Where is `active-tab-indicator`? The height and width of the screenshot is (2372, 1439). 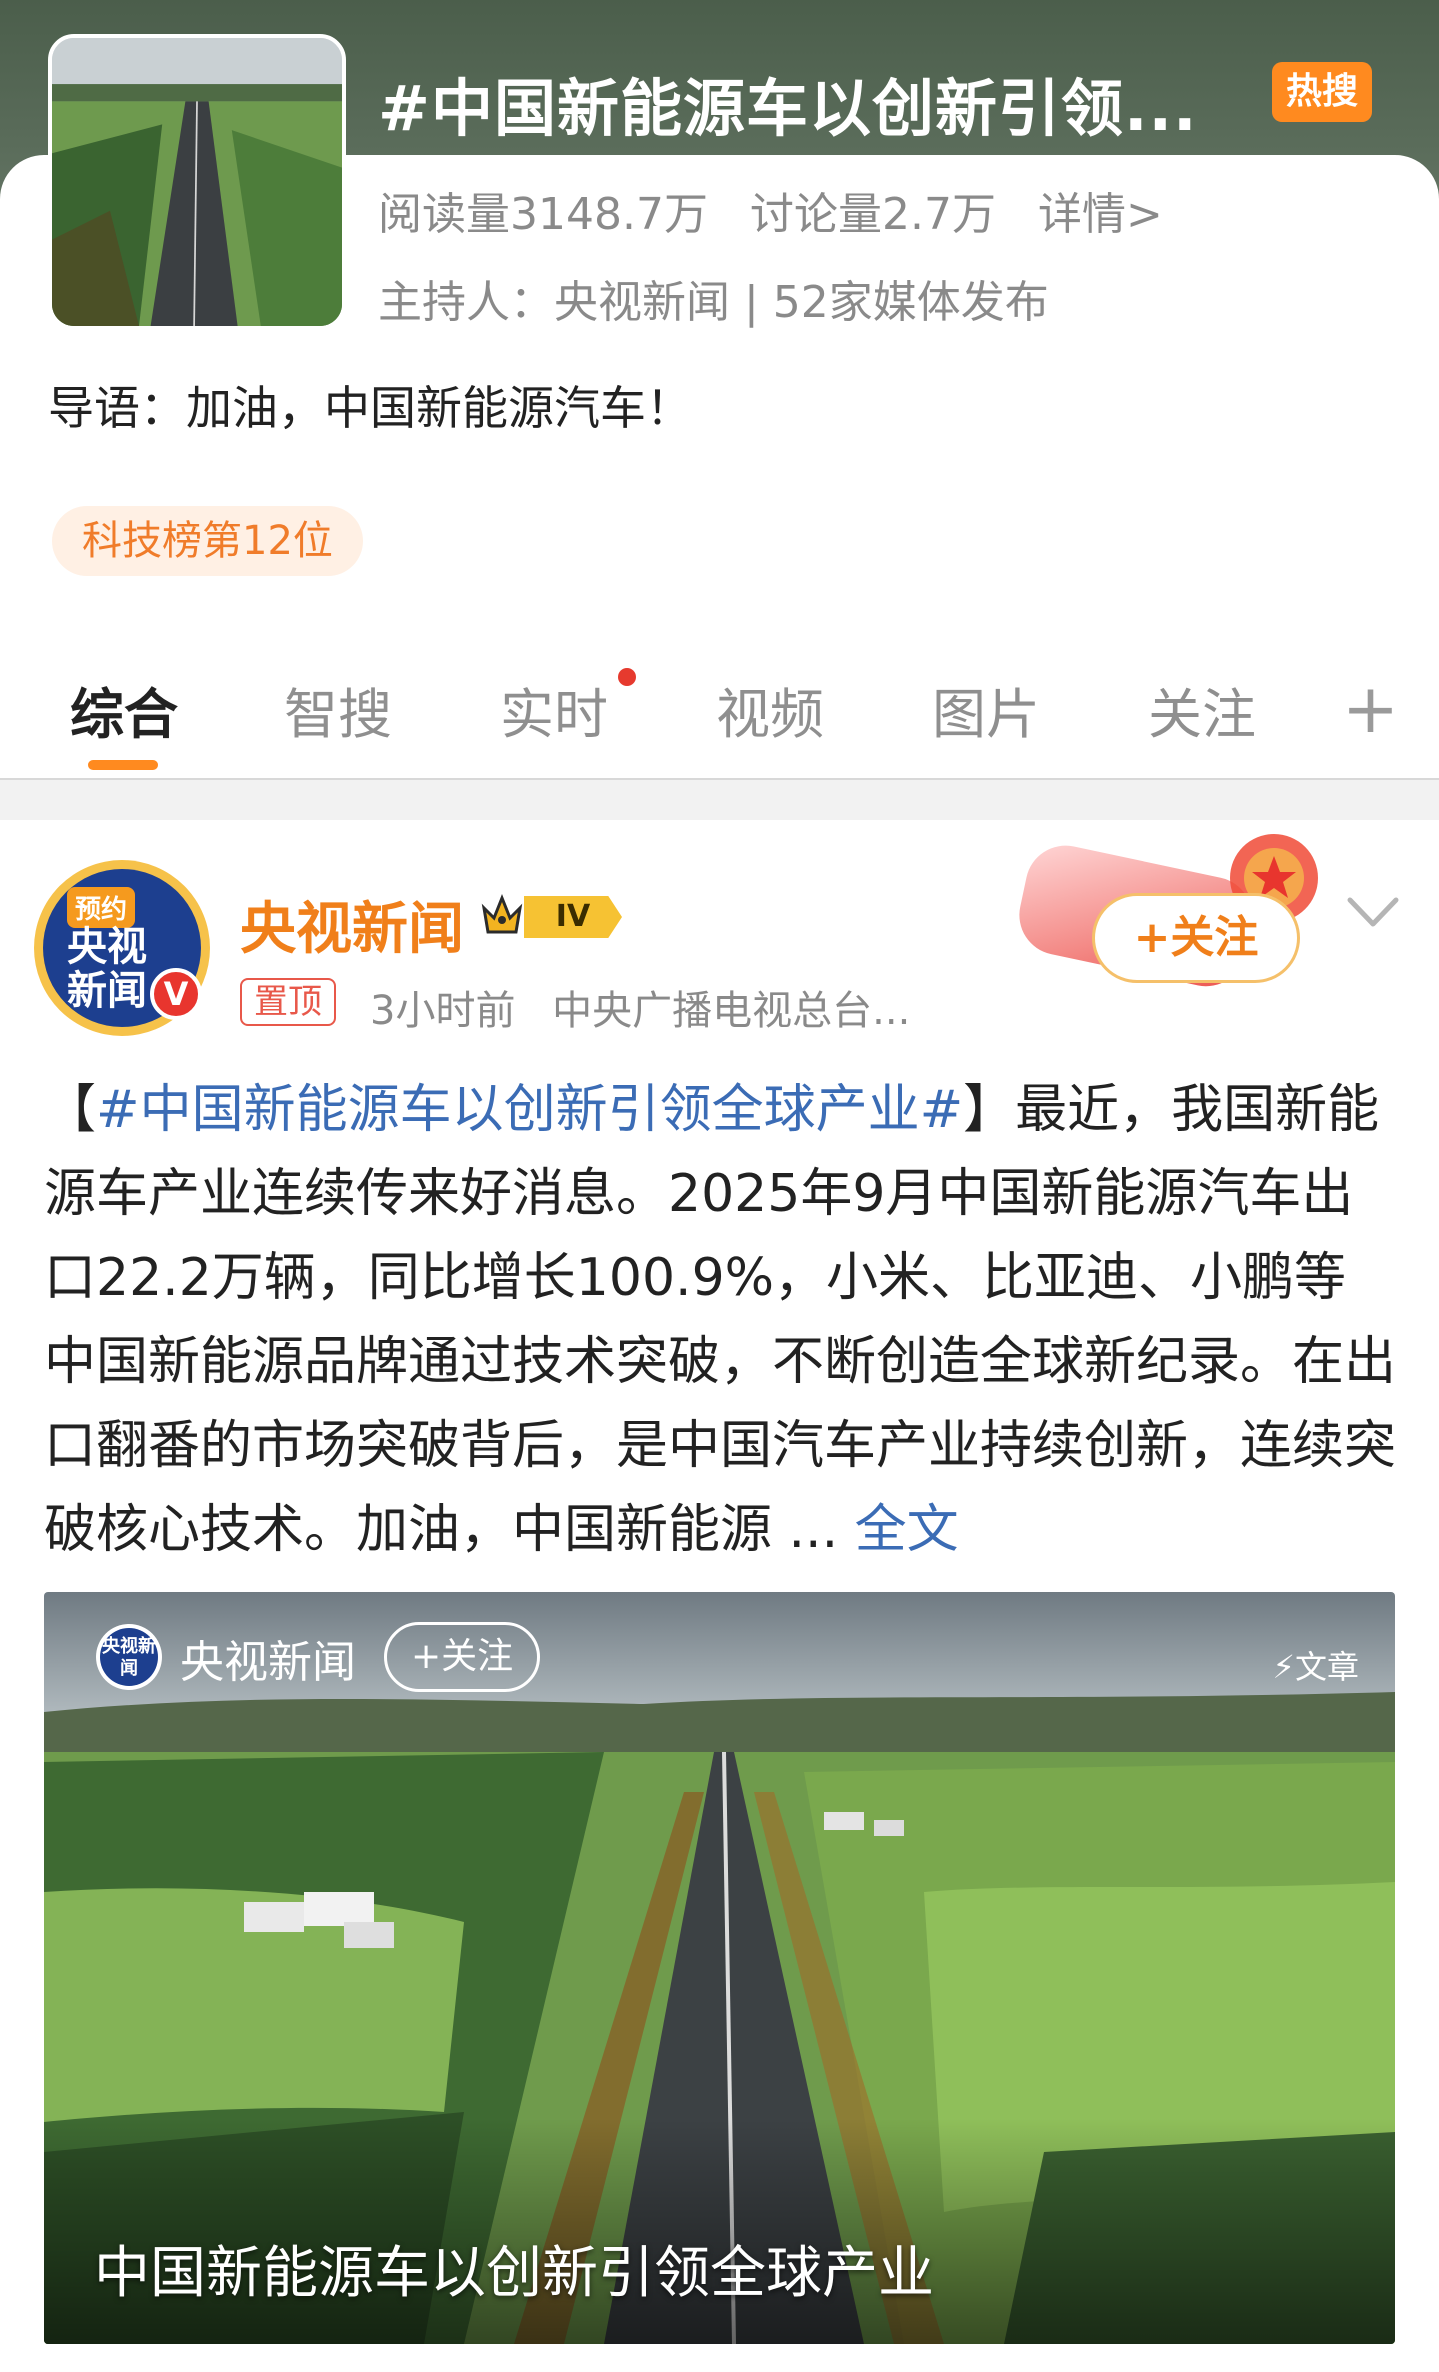 active-tab-indicator is located at coordinates (123, 765).